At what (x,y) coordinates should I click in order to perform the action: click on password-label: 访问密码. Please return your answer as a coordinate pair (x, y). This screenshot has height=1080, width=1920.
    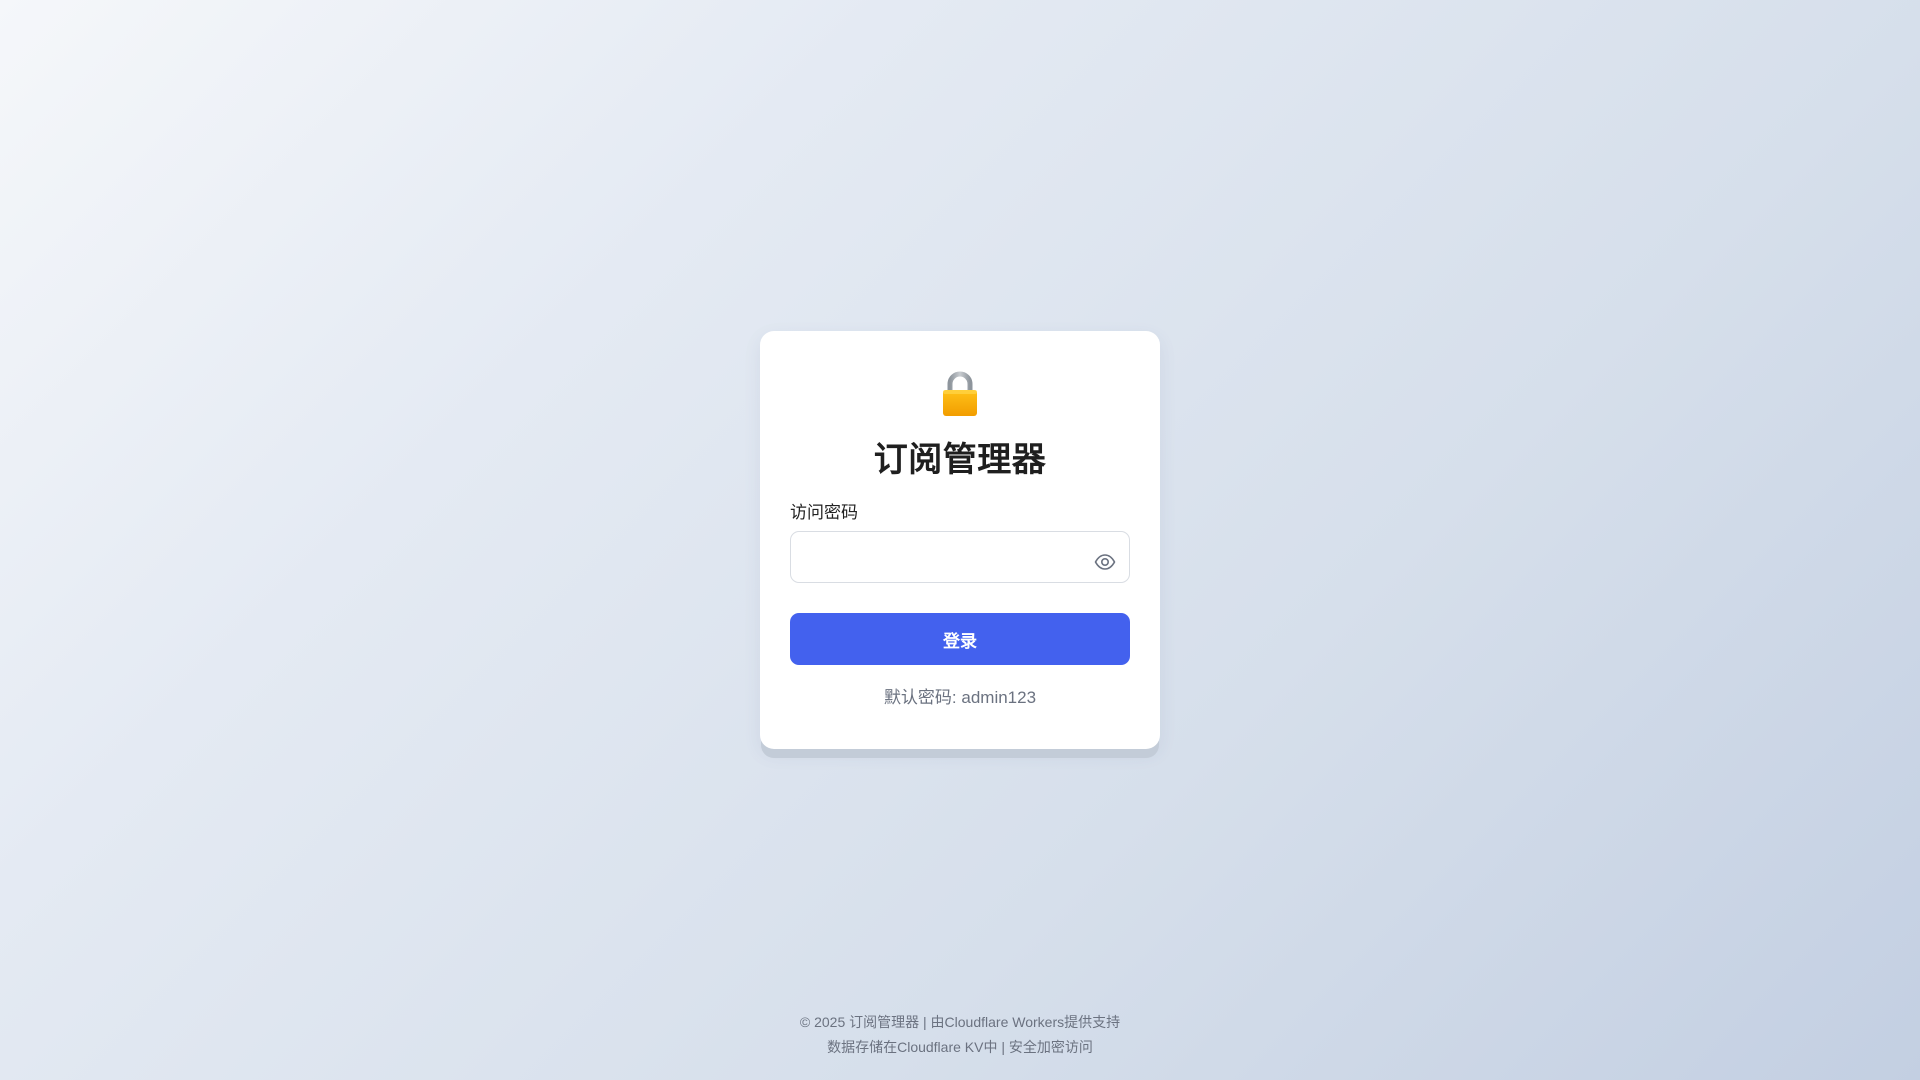
    Looking at the image, I should click on (824, 512).